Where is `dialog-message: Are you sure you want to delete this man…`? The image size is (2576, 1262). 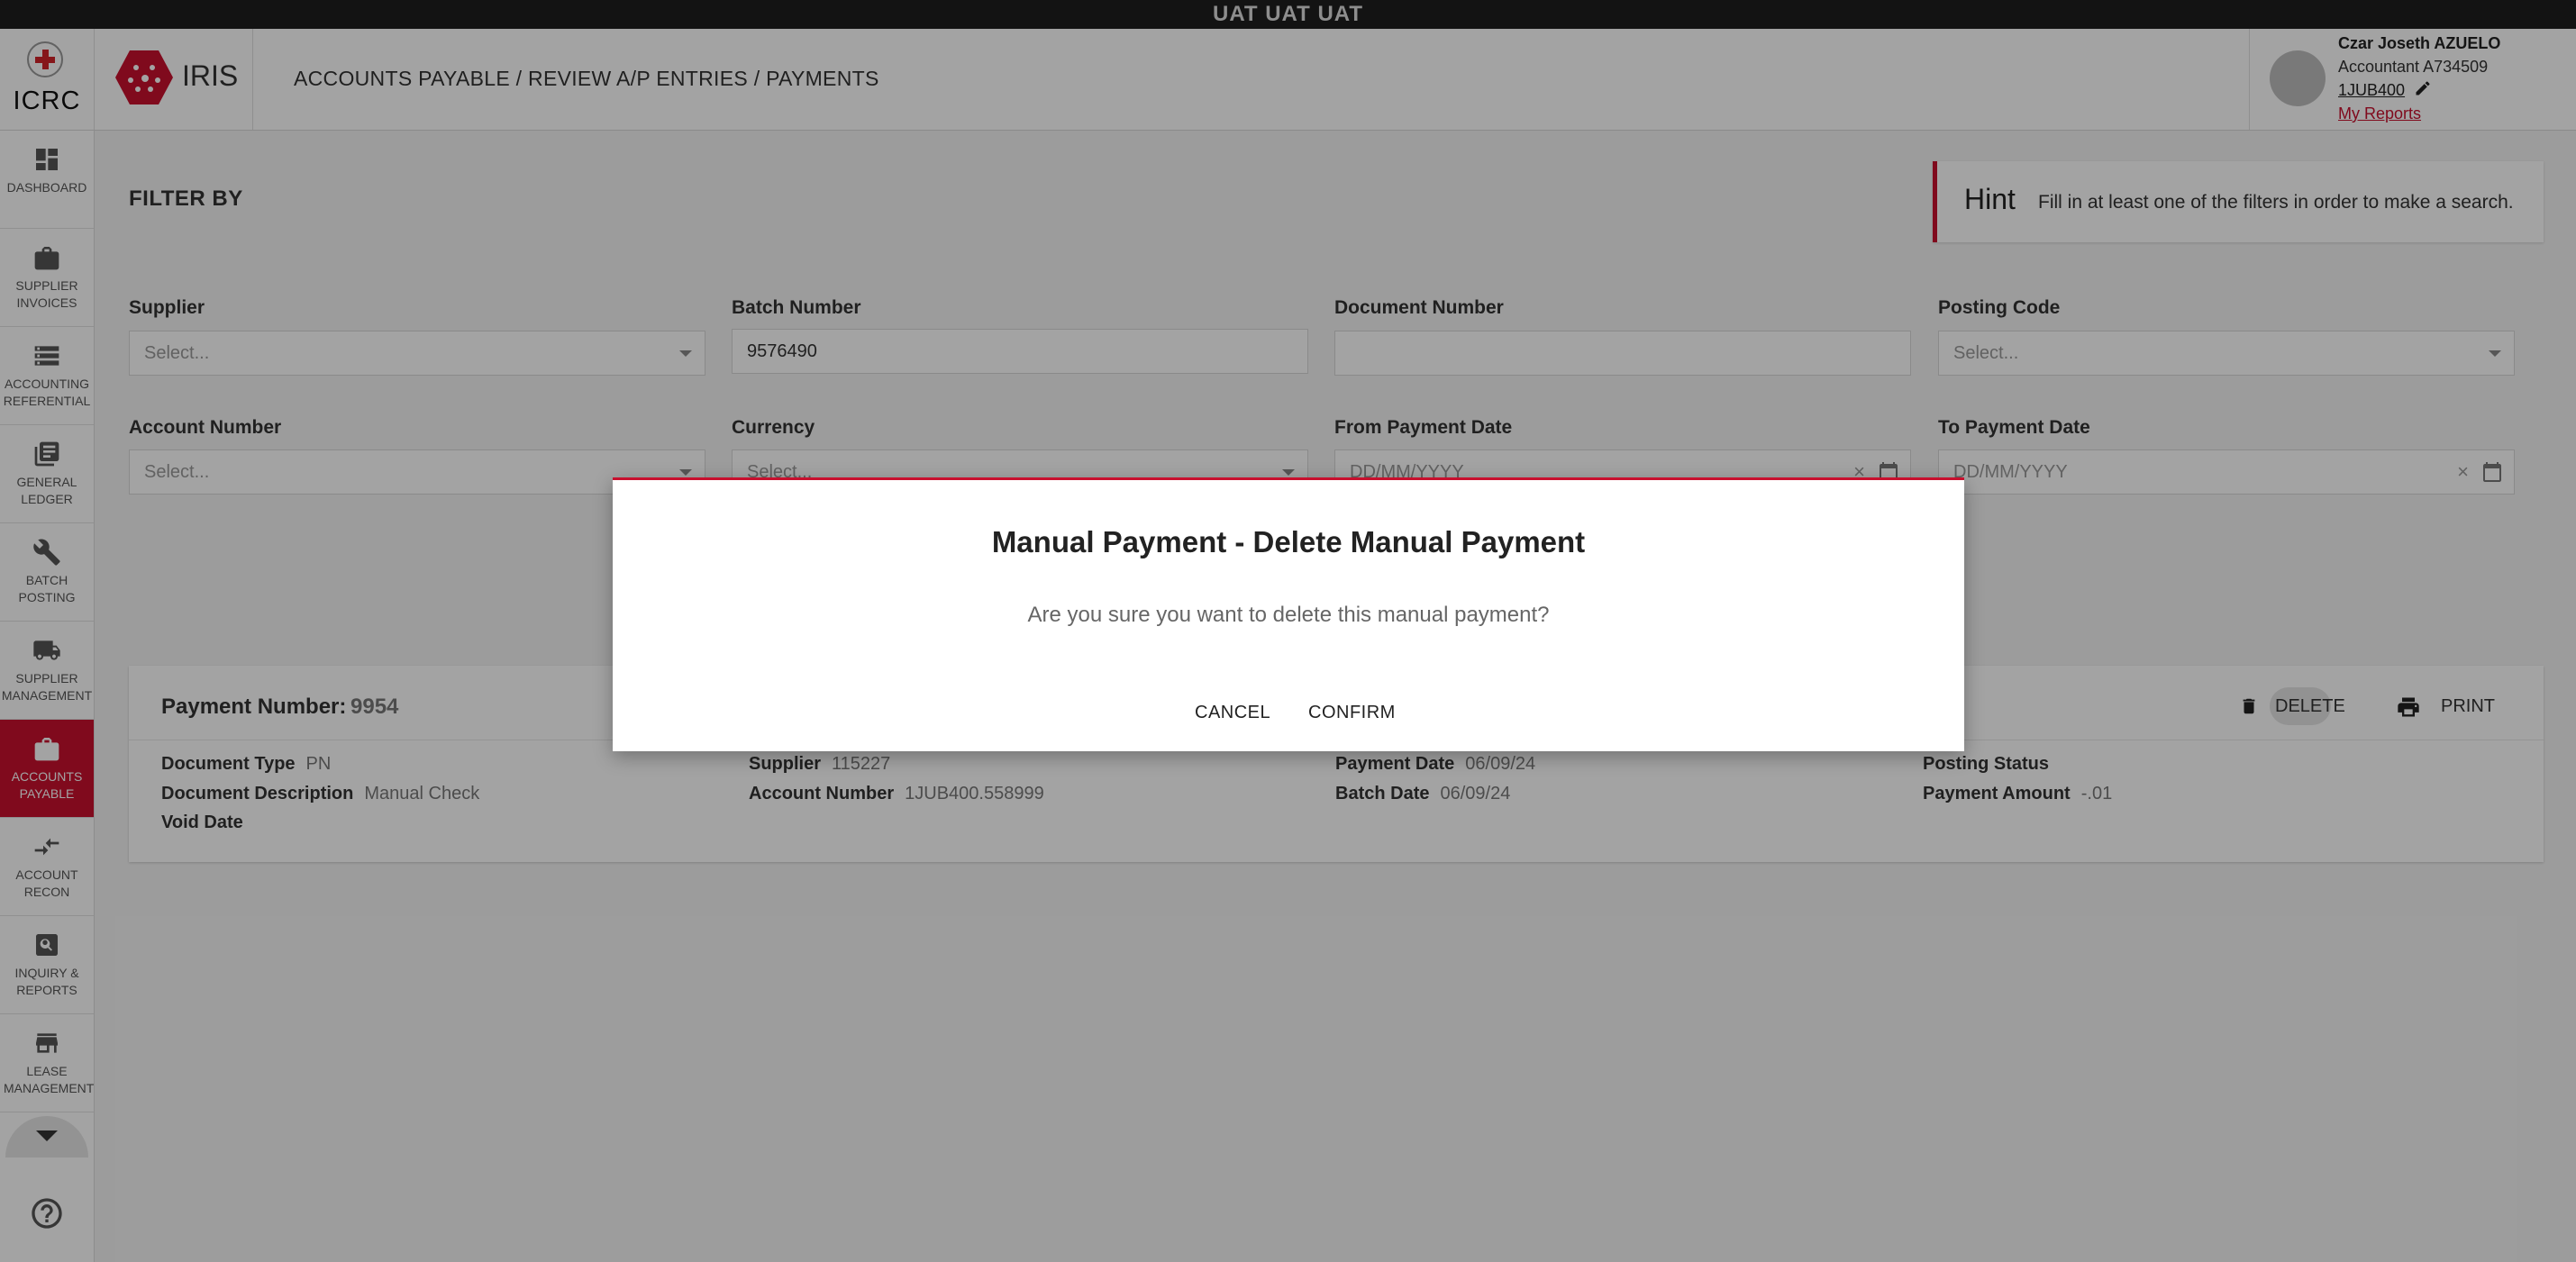
dialog-message: Are you sure you want to delete this man… is located at coordinates (1288, 615).